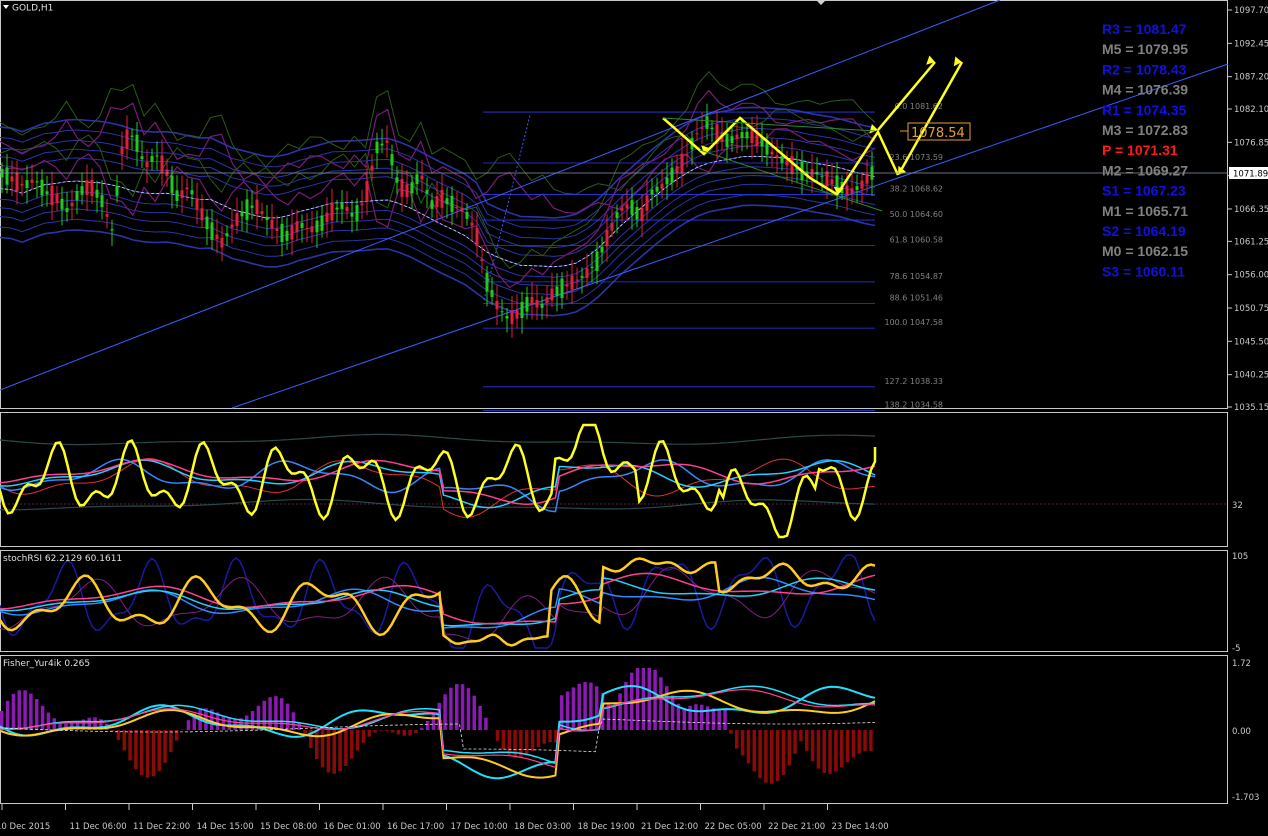 The height and width of the screenshot is (836, 1268). What do you see at coordinates (916, 157) in the screenshot?
I see `fib-level-label: 23.6 1073.59` at bounding box center [916, 157].